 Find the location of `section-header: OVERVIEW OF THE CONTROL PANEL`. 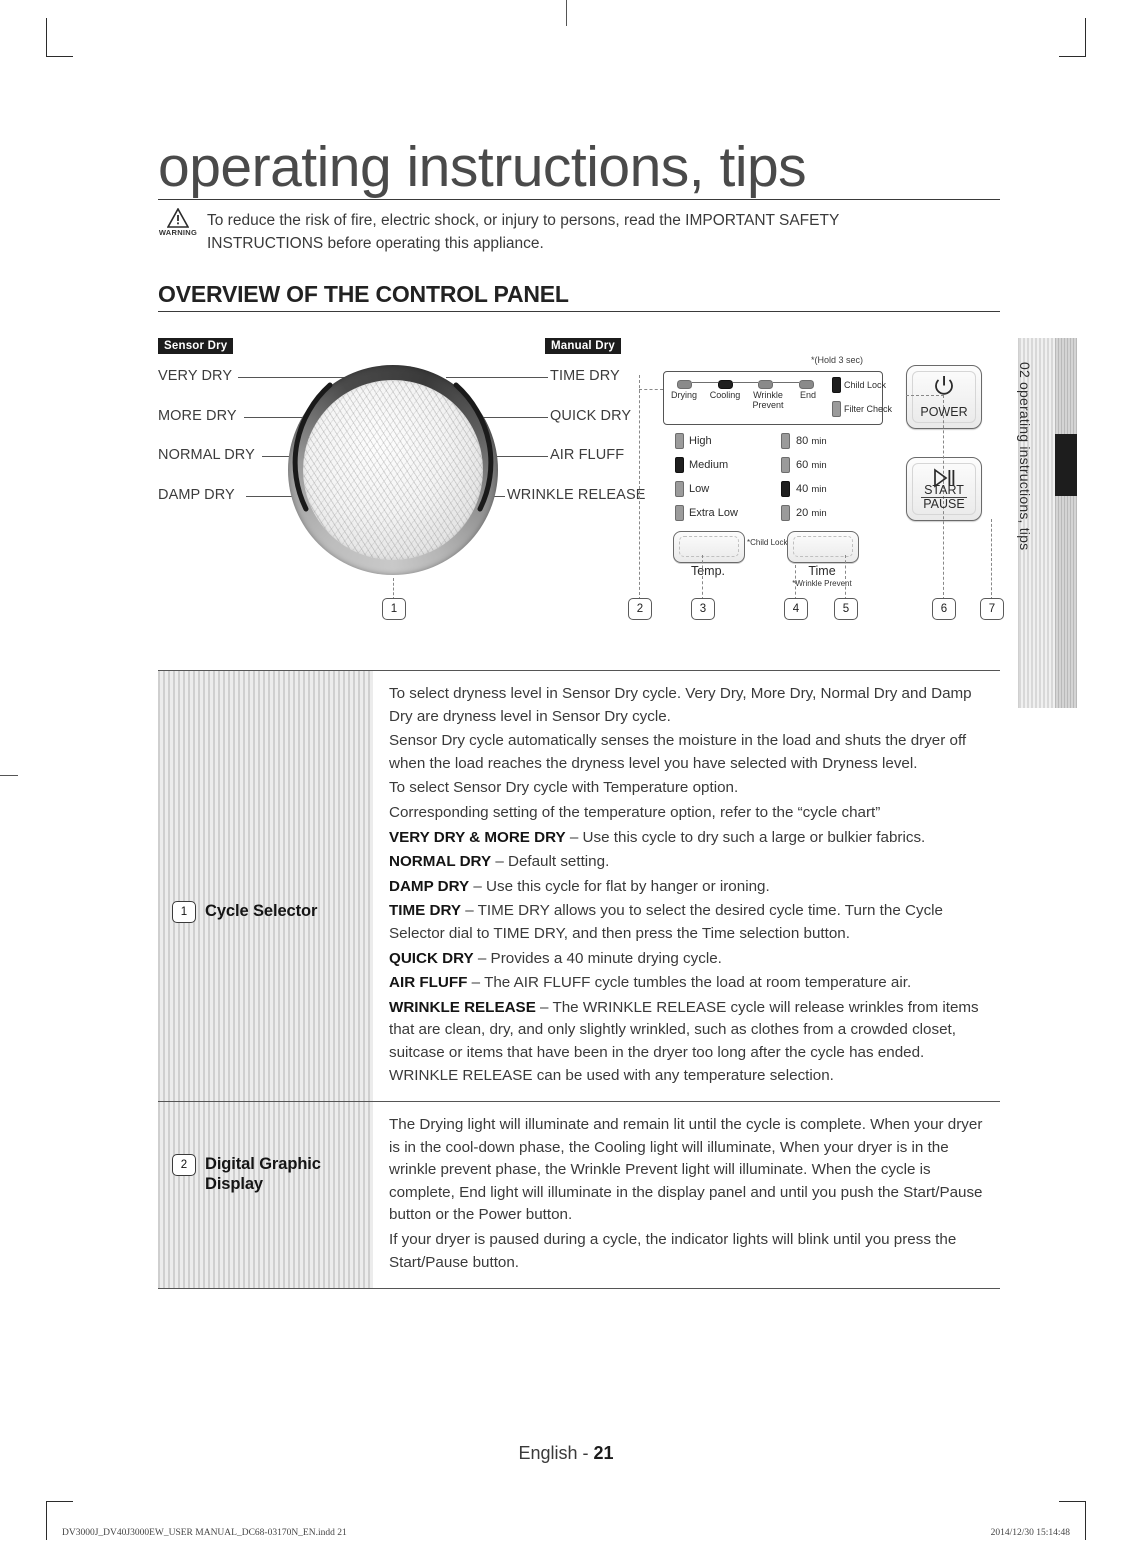

section-header: OVERVIEW OF THE CONTROL PANEL is located at coordinates (579, 296).